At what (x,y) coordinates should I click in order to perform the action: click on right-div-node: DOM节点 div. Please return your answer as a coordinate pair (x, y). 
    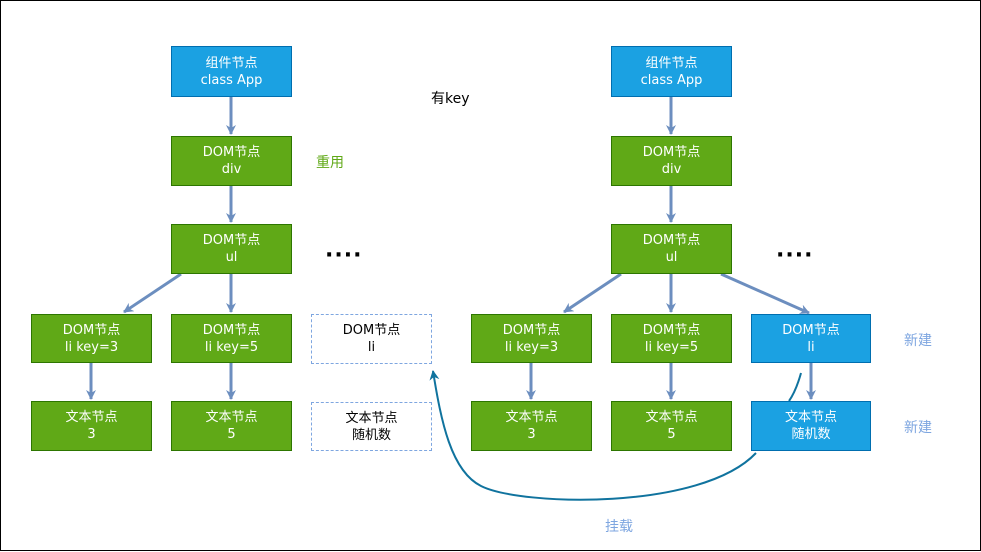
    Looking at the image, I should click on (671, 161).